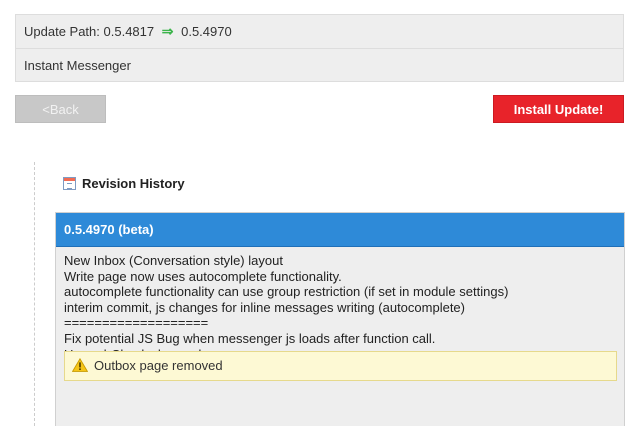 Image resolution: width=639 pixels, height=426 pixels. I want to click on module-name: Instant Messenger, so click(77, 65).